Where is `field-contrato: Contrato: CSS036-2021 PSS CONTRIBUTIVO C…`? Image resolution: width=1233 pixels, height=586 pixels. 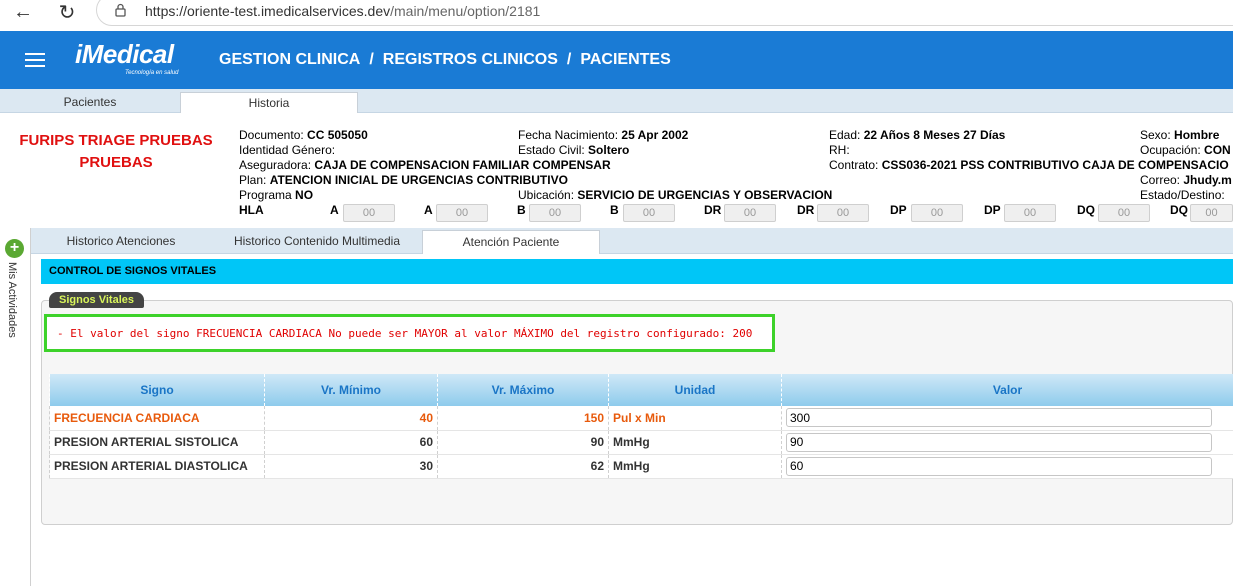 field-contrato: Contrato: CSS036-2021 PSS CONTRIBUTIVO C… is located at coordinates (1029, 165).